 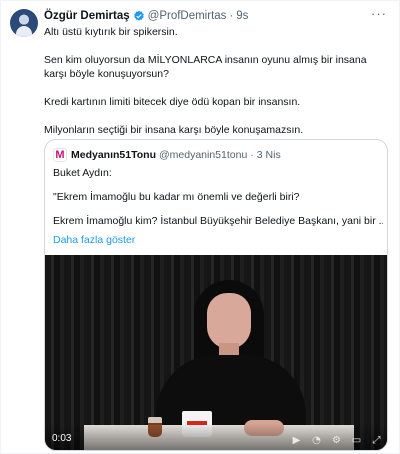 What do you see at coordinates (269, 155) in the screenshot?
I see `quoted-timestamp: 3 Nis` at bounding box center [269, 155].